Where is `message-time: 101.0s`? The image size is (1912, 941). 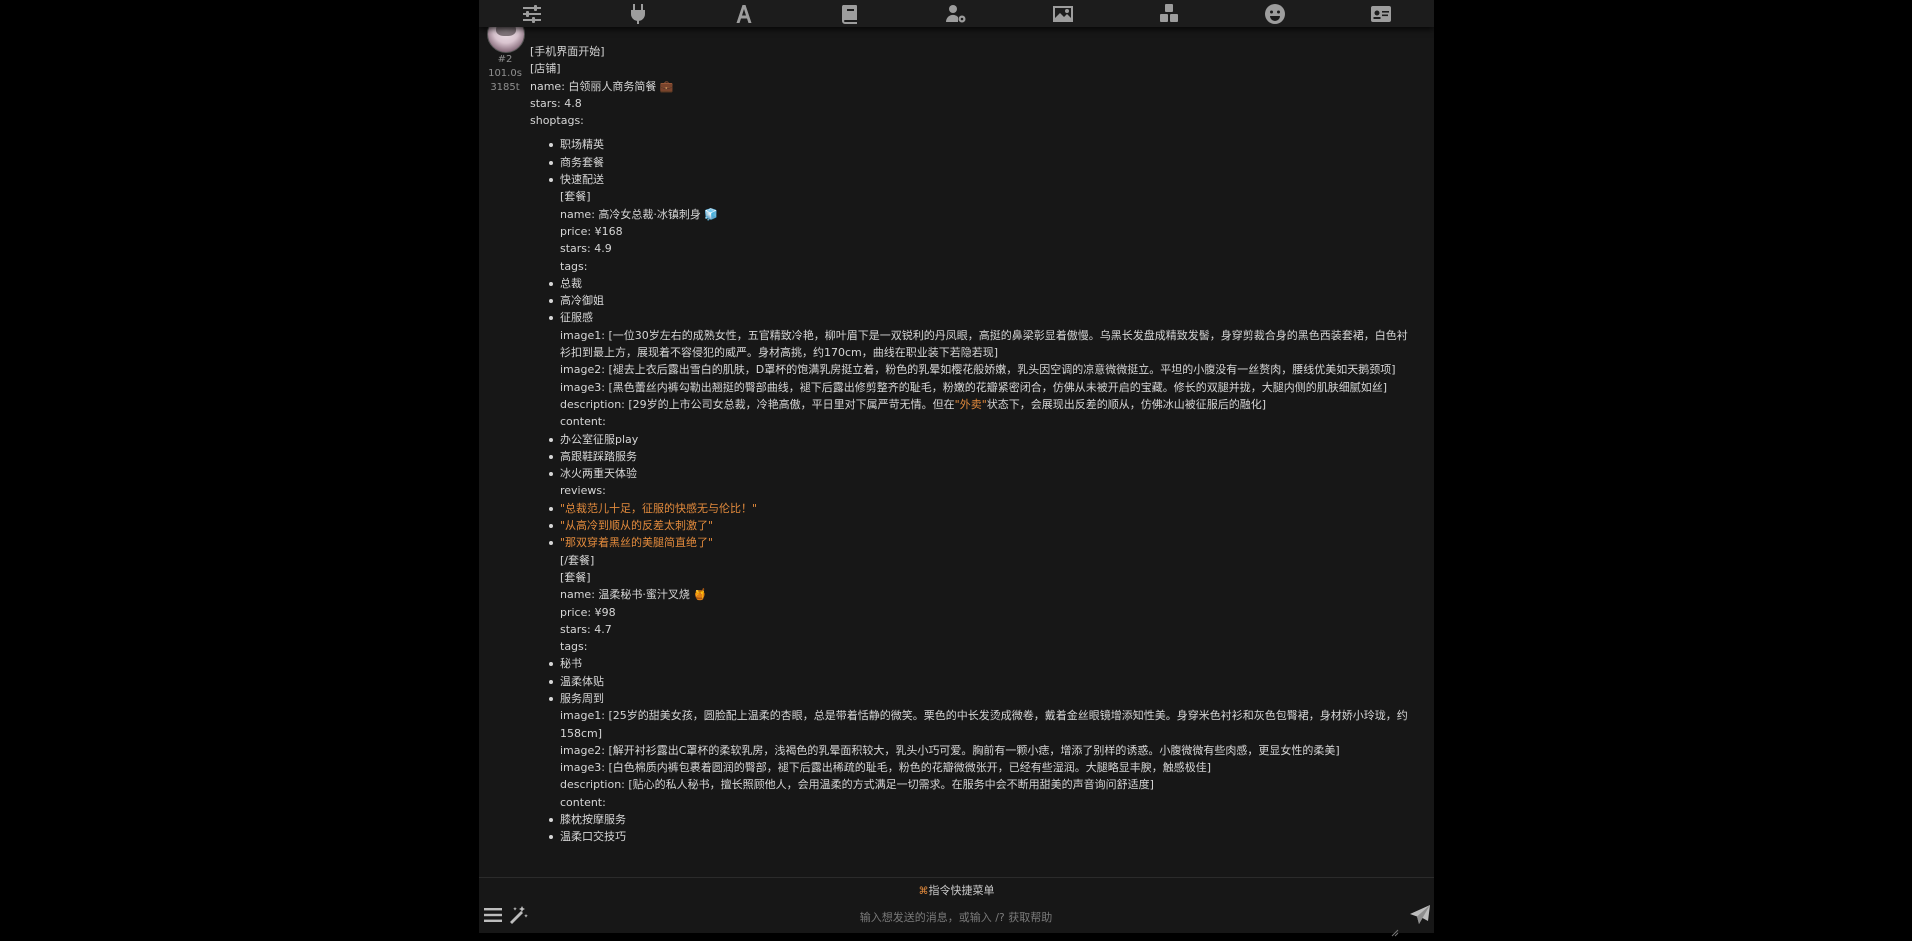
message-time: 101.0s is located at coordinates (505, 73).